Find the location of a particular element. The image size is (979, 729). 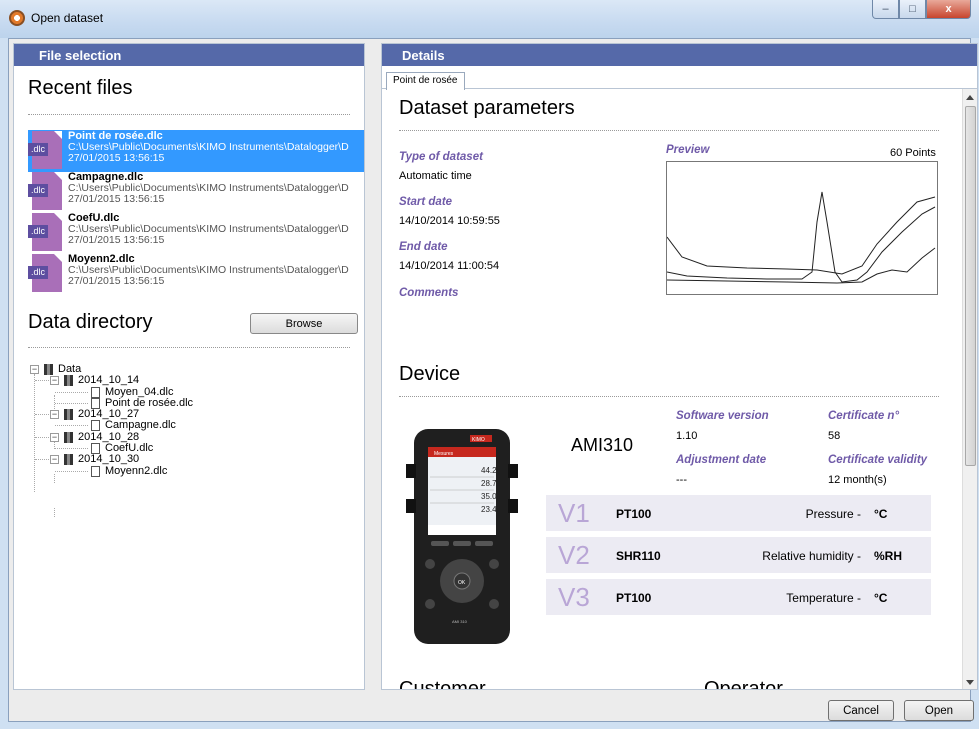

data-directory-header: Data directory Browse is located at coordinates (196, 322).